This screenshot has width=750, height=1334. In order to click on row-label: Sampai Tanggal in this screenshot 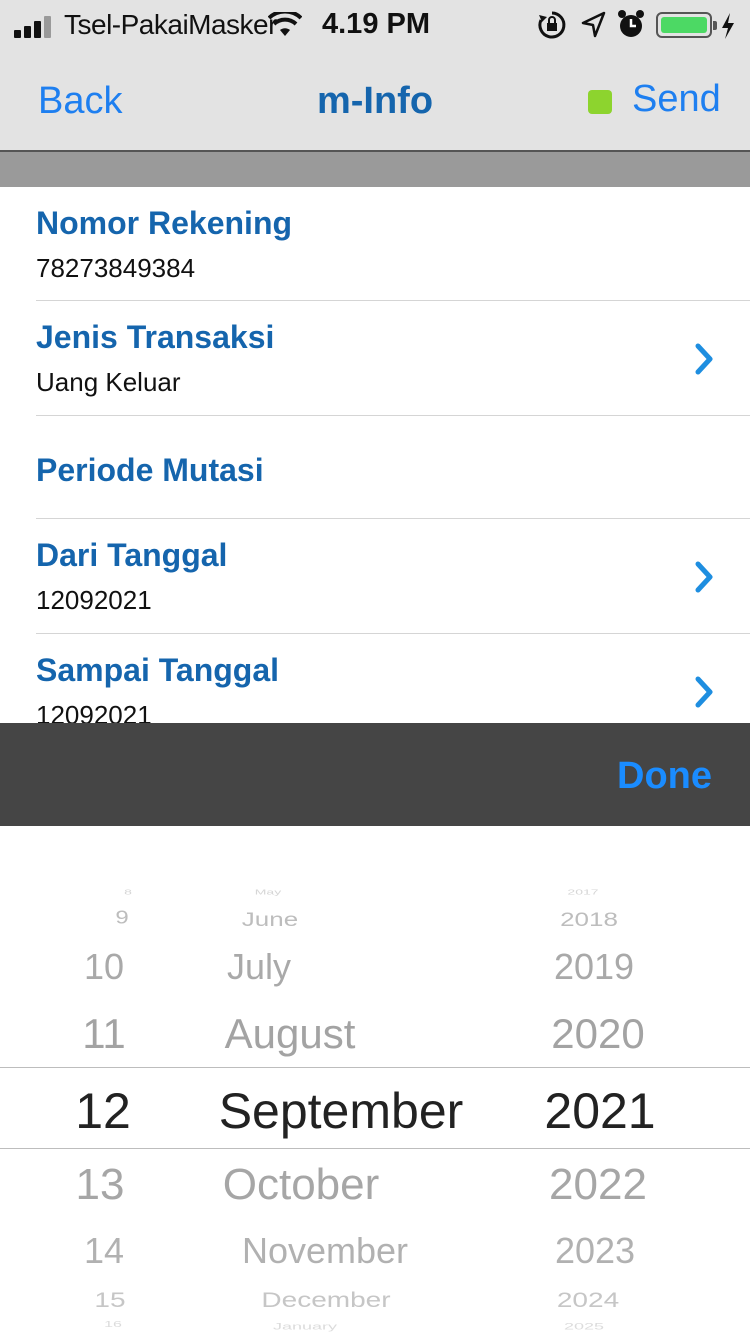, I will do `click(158, 670)`.